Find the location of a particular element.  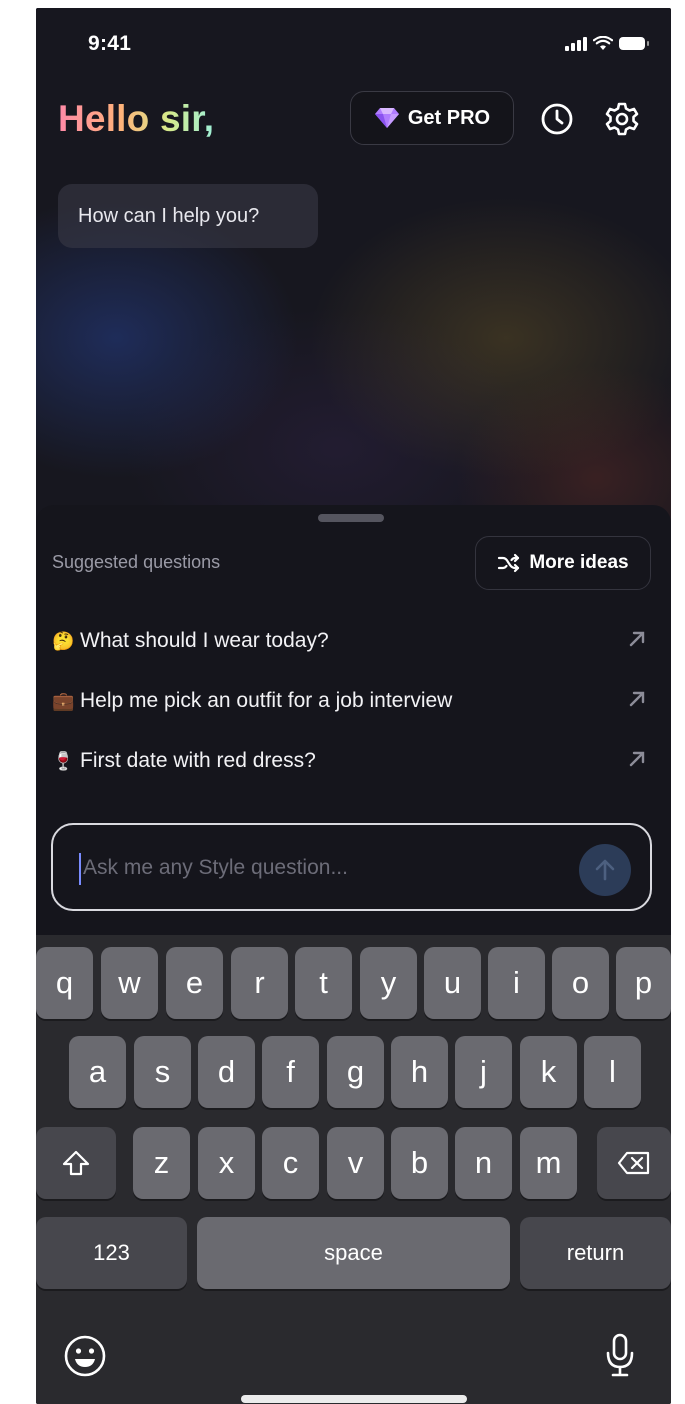

key-b: b is located at coordinates (419, 1163).